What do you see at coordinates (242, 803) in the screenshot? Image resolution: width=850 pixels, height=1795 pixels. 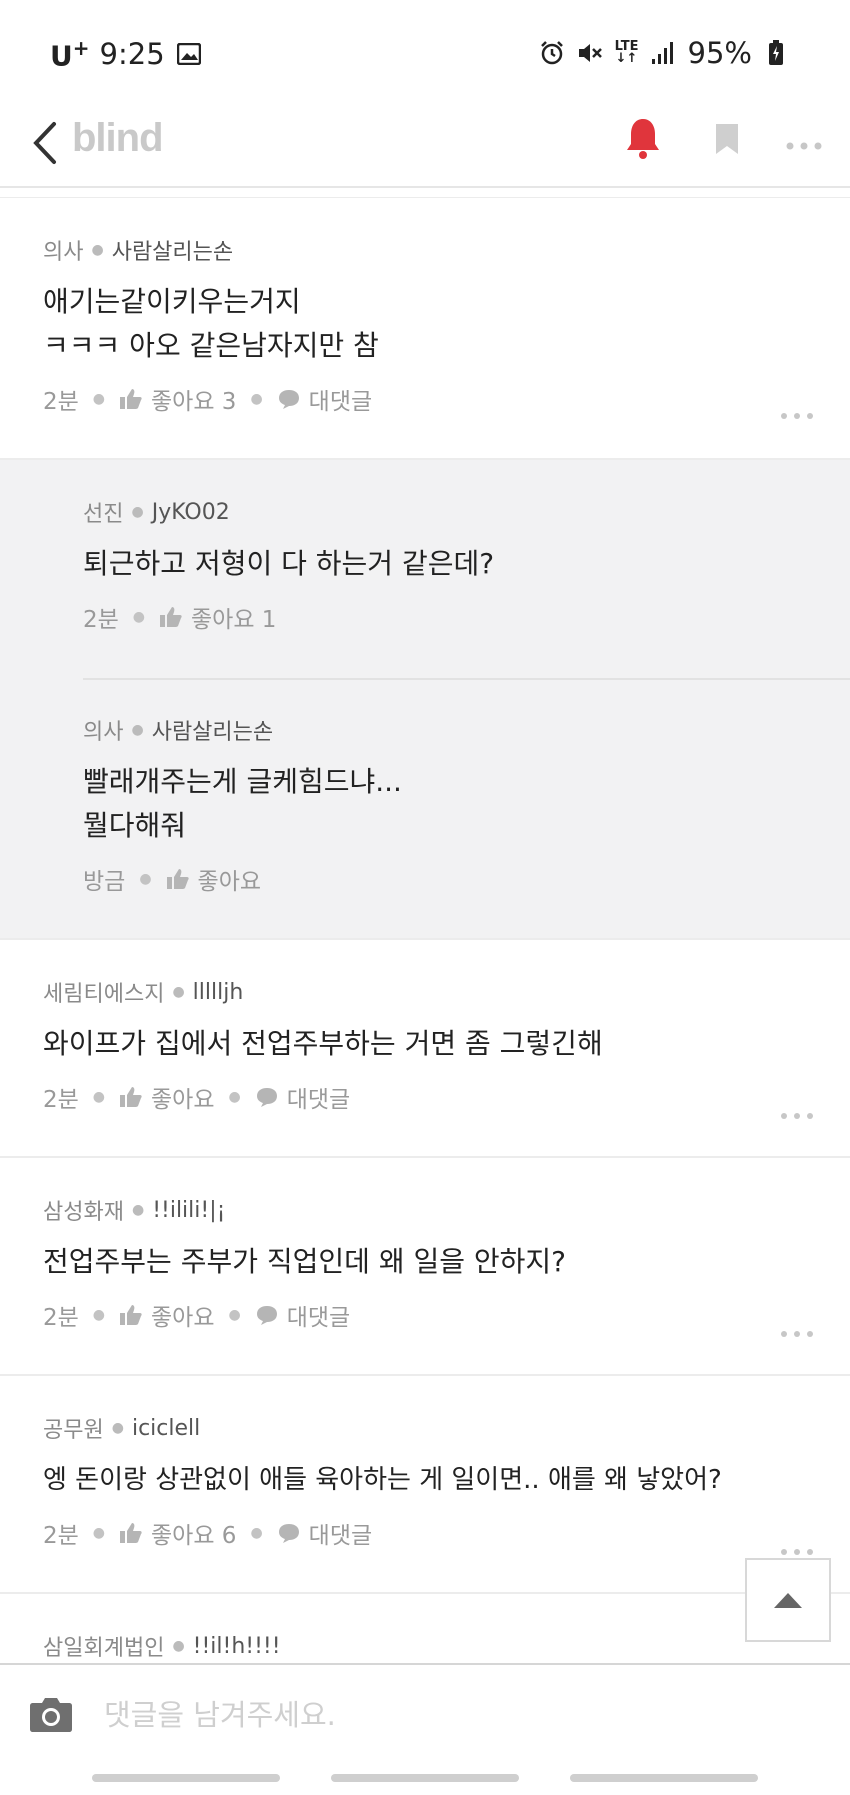 I see `comment-text: 빨래개주는게 글케힘드냐... 뭘다해줘` at bounding box center [242, 803].